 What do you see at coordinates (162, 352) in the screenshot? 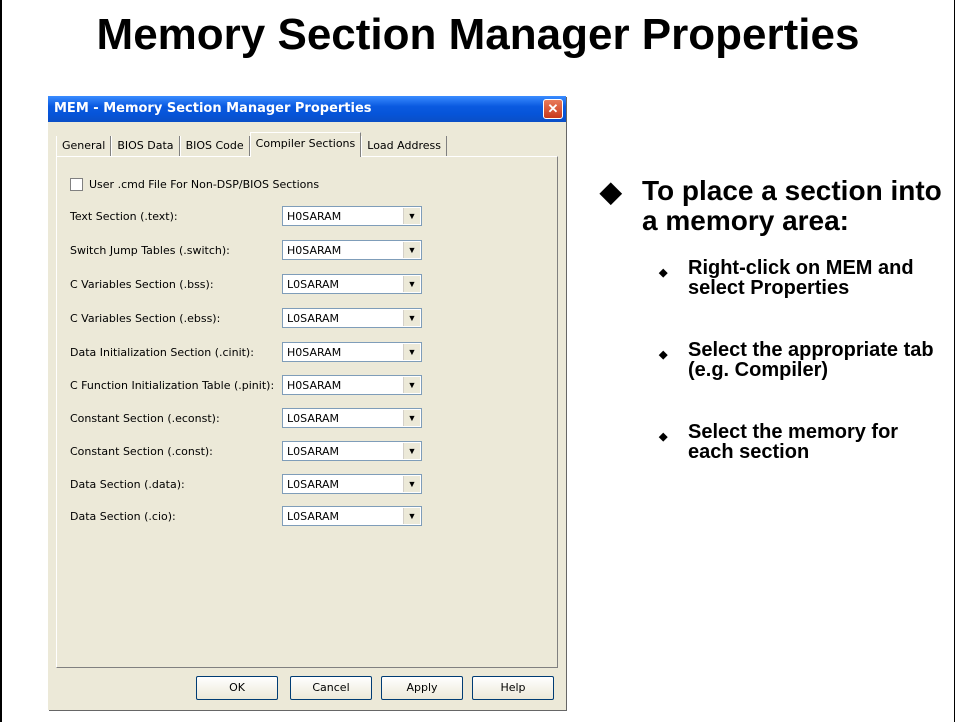
I see `section-label: Data Initialization Section (.cinit):` at bounding box center [162, 352].